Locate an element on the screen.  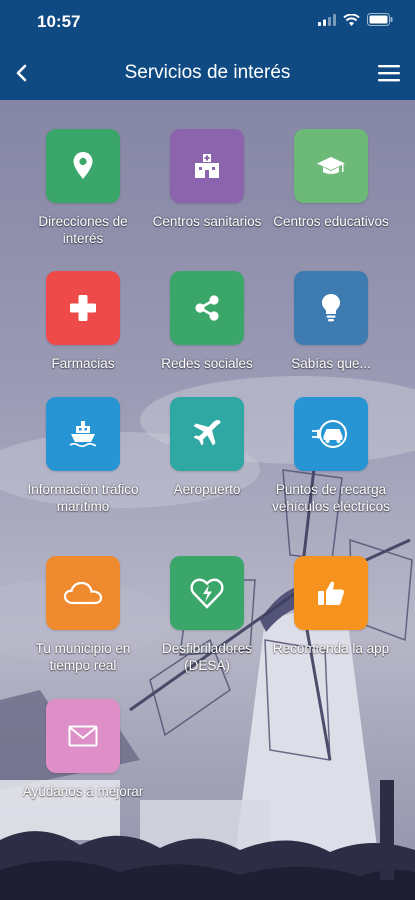
service-direcciones-de-interes: Direcciones de interés is located at coordinates (83, 188).